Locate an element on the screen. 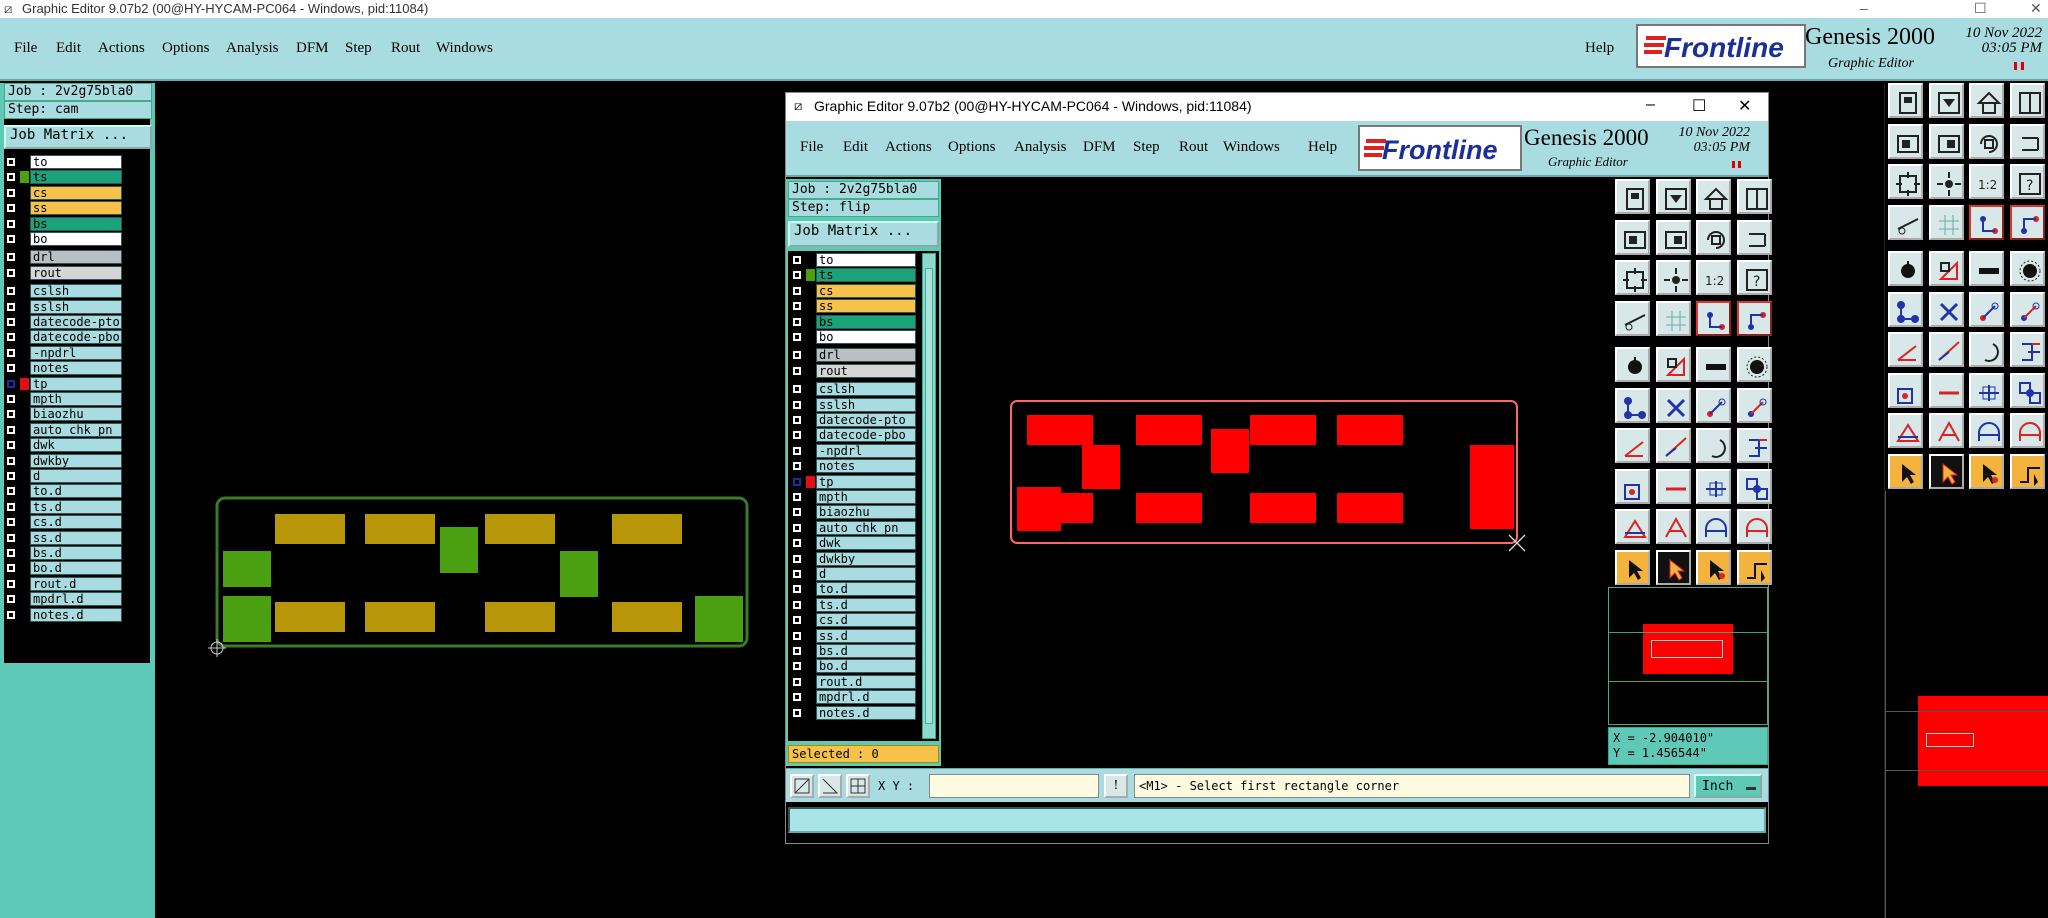 This screenshot has width=2048, height=918. menu-file: File is located at coordinates (25, 48).